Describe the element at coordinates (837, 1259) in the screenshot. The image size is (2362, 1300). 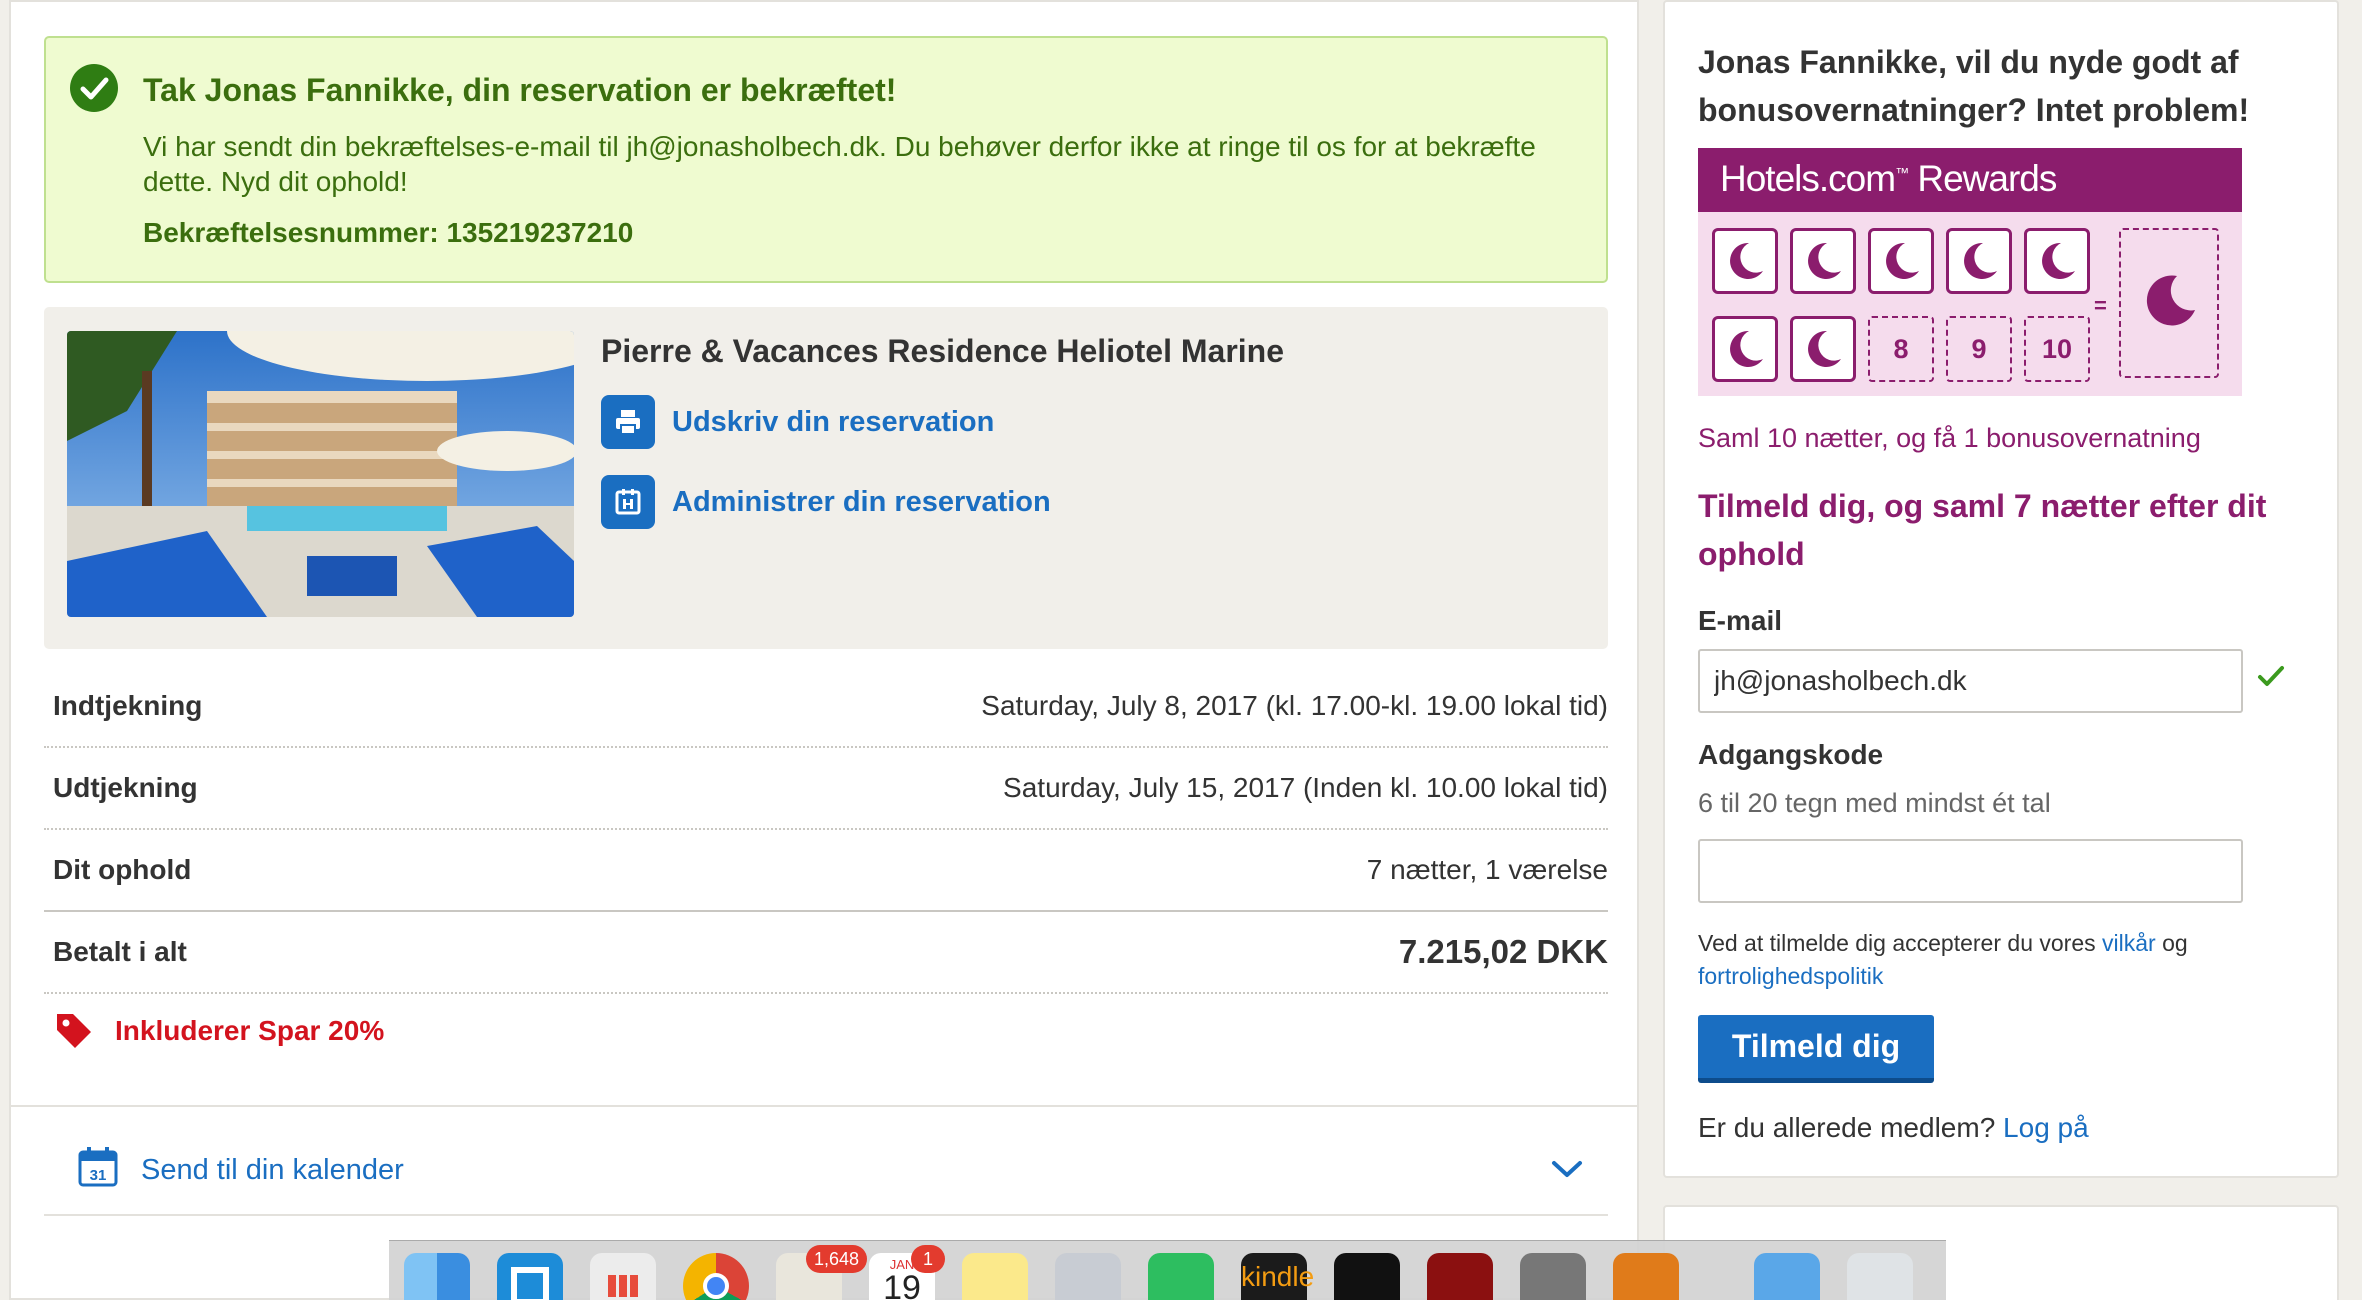
I see `mail-badge: 1,648` at that location.